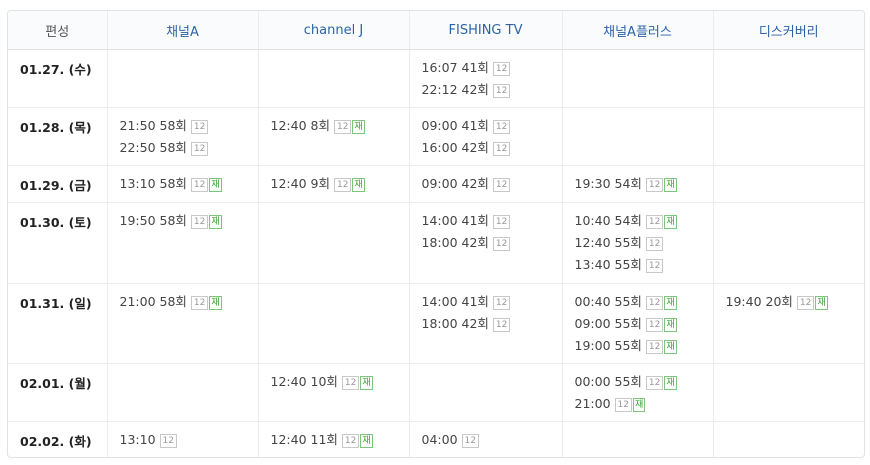  I want to click on slot-cell-channel-a: 21:50 58회 12 22:50 58회 12, so click(183, 136).